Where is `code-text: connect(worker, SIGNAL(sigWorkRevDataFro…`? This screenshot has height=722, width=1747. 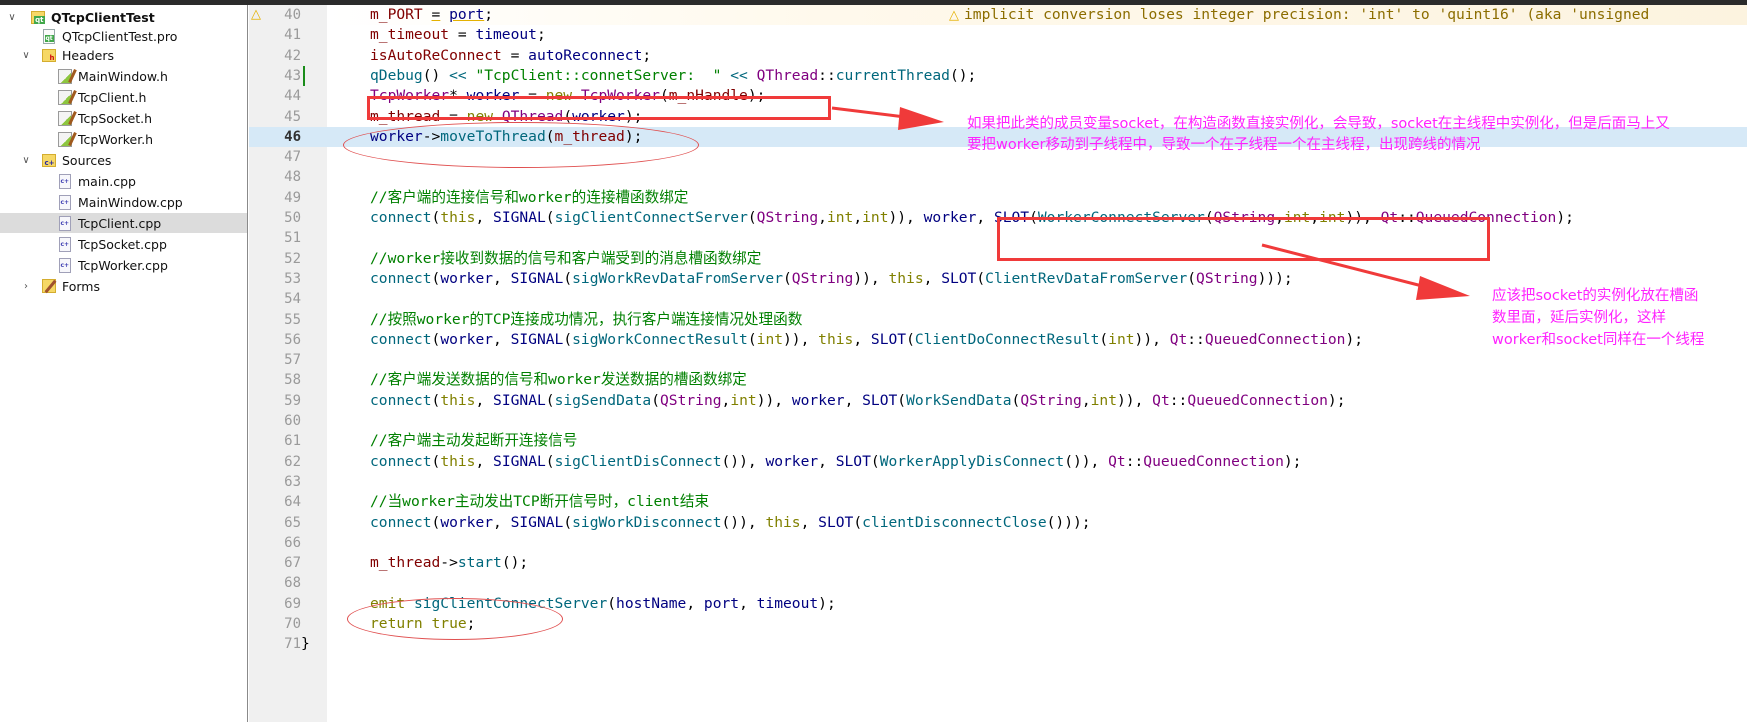 code-text: connect(worker, SIGNAL(sigWorkRevDataFro… is located at coordinates (831, 279).